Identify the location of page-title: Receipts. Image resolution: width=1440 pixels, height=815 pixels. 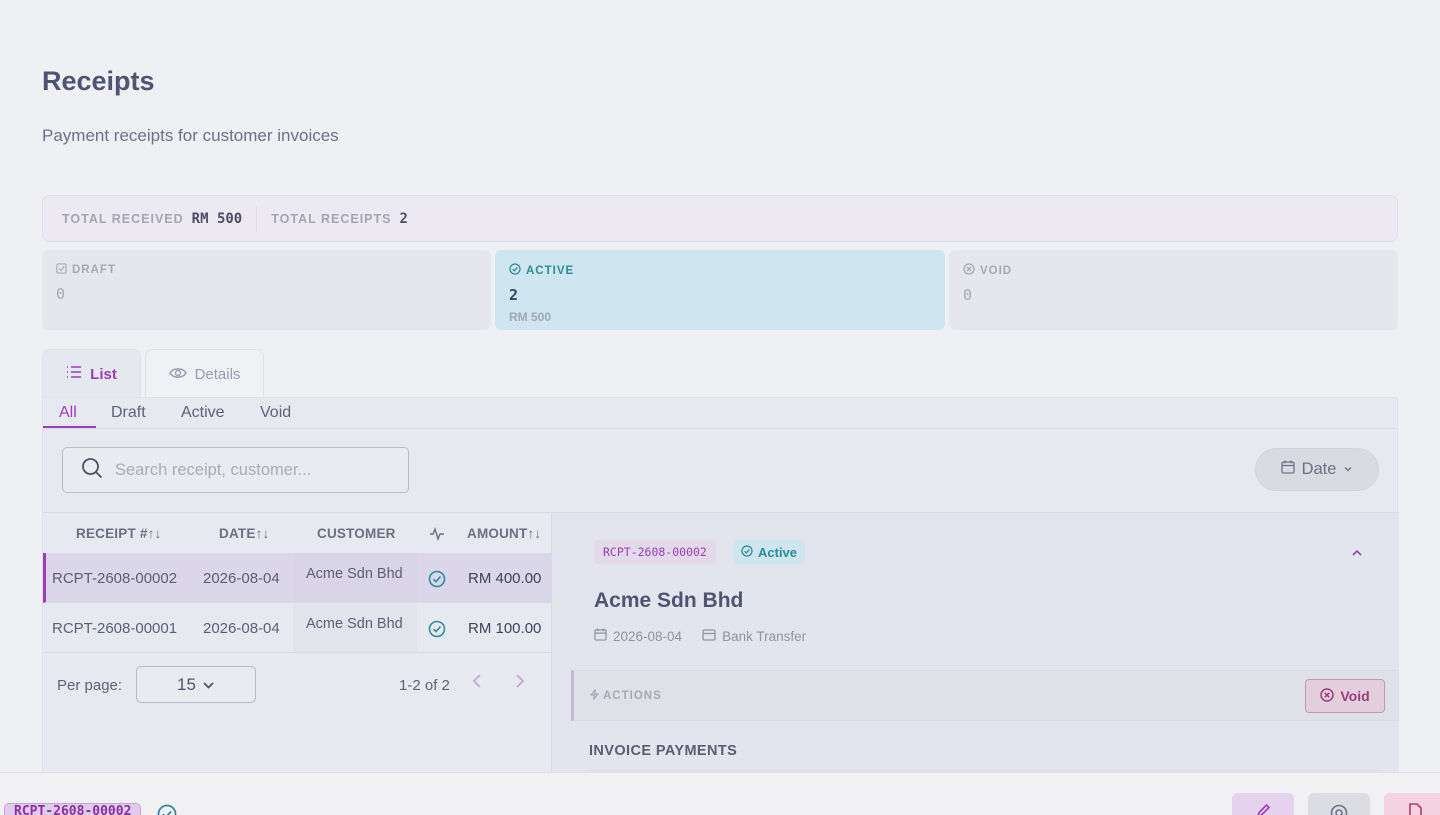
(98, 81).